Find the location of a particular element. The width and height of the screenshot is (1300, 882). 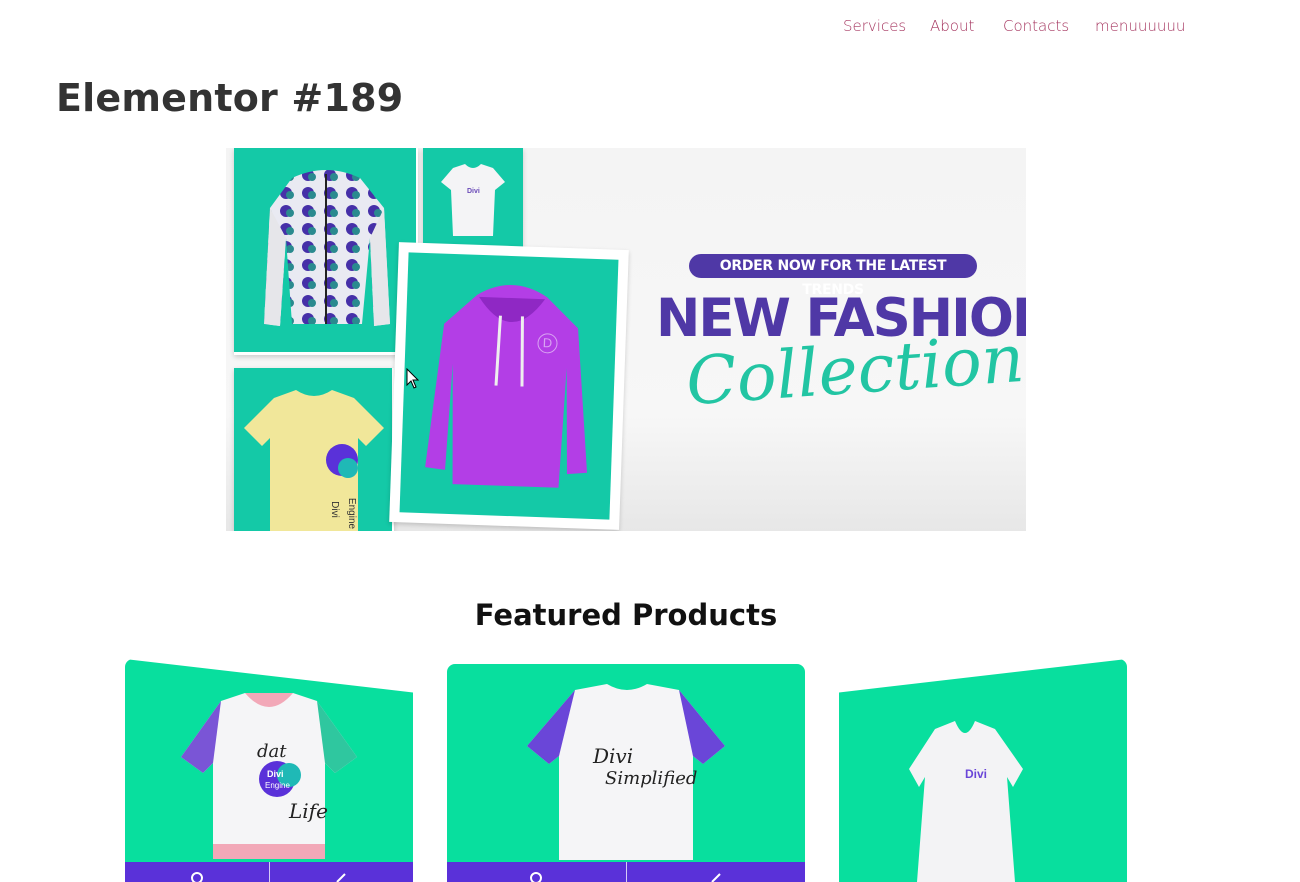

product-print-text: dat is located at coordinates (272, 751).